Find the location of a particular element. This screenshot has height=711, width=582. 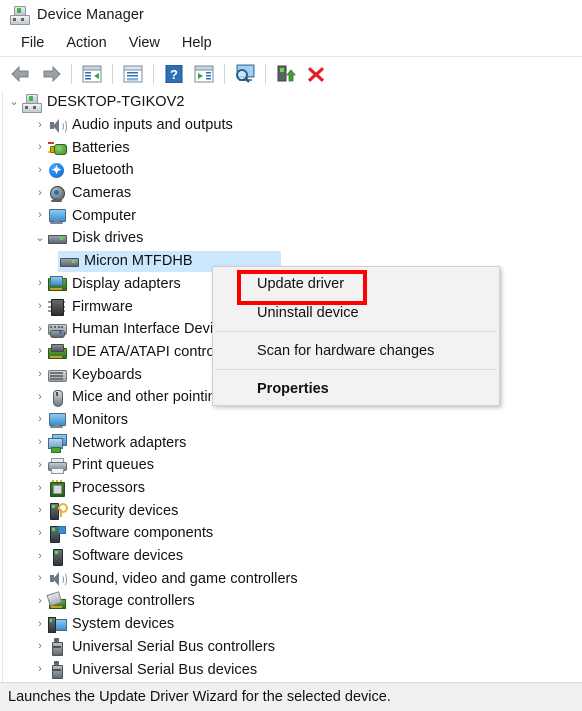

firmware-chip-icon is located at coordinates (56, 307).